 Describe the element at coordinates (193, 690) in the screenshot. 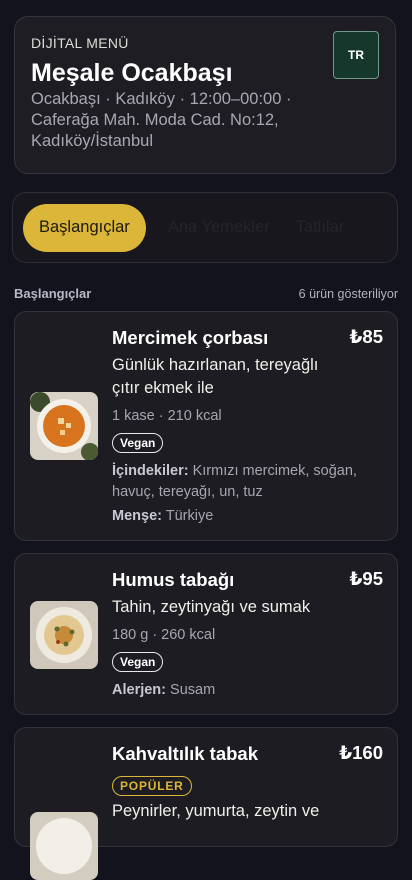

I see `allergen-text: Susam` at that location.